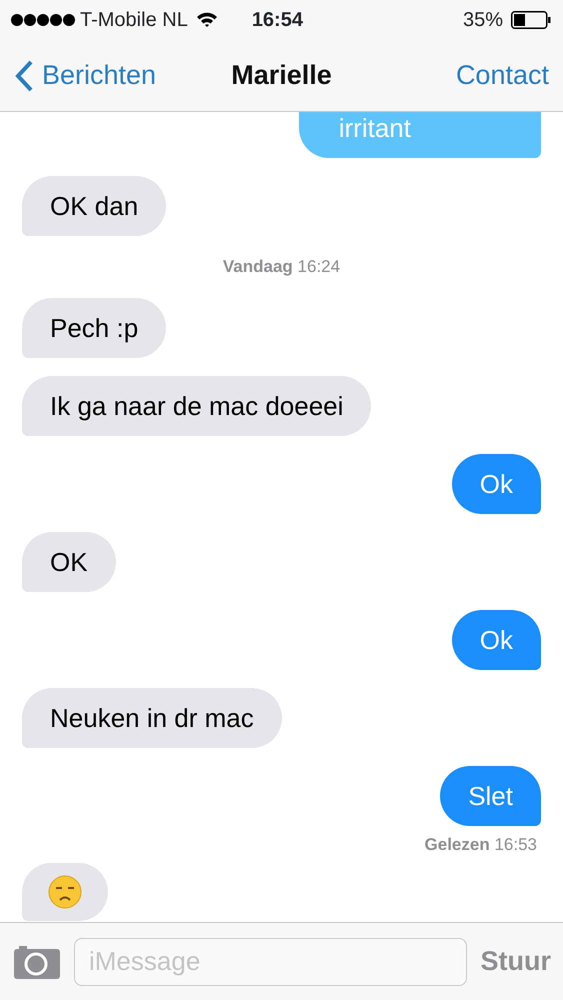  Describe the element at coordinates (515, 961) in the screenshot. I see `send-button: Stuur` at that location.